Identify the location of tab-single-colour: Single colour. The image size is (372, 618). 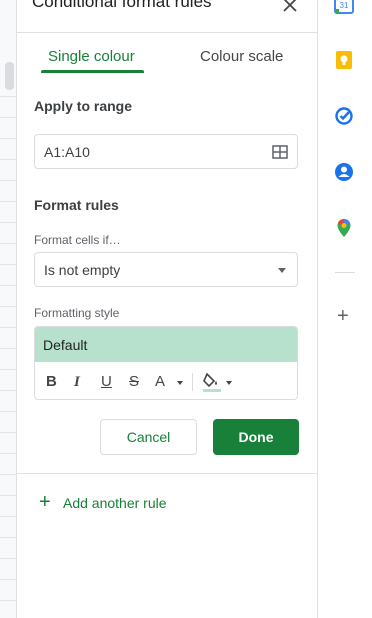
(91, 56).